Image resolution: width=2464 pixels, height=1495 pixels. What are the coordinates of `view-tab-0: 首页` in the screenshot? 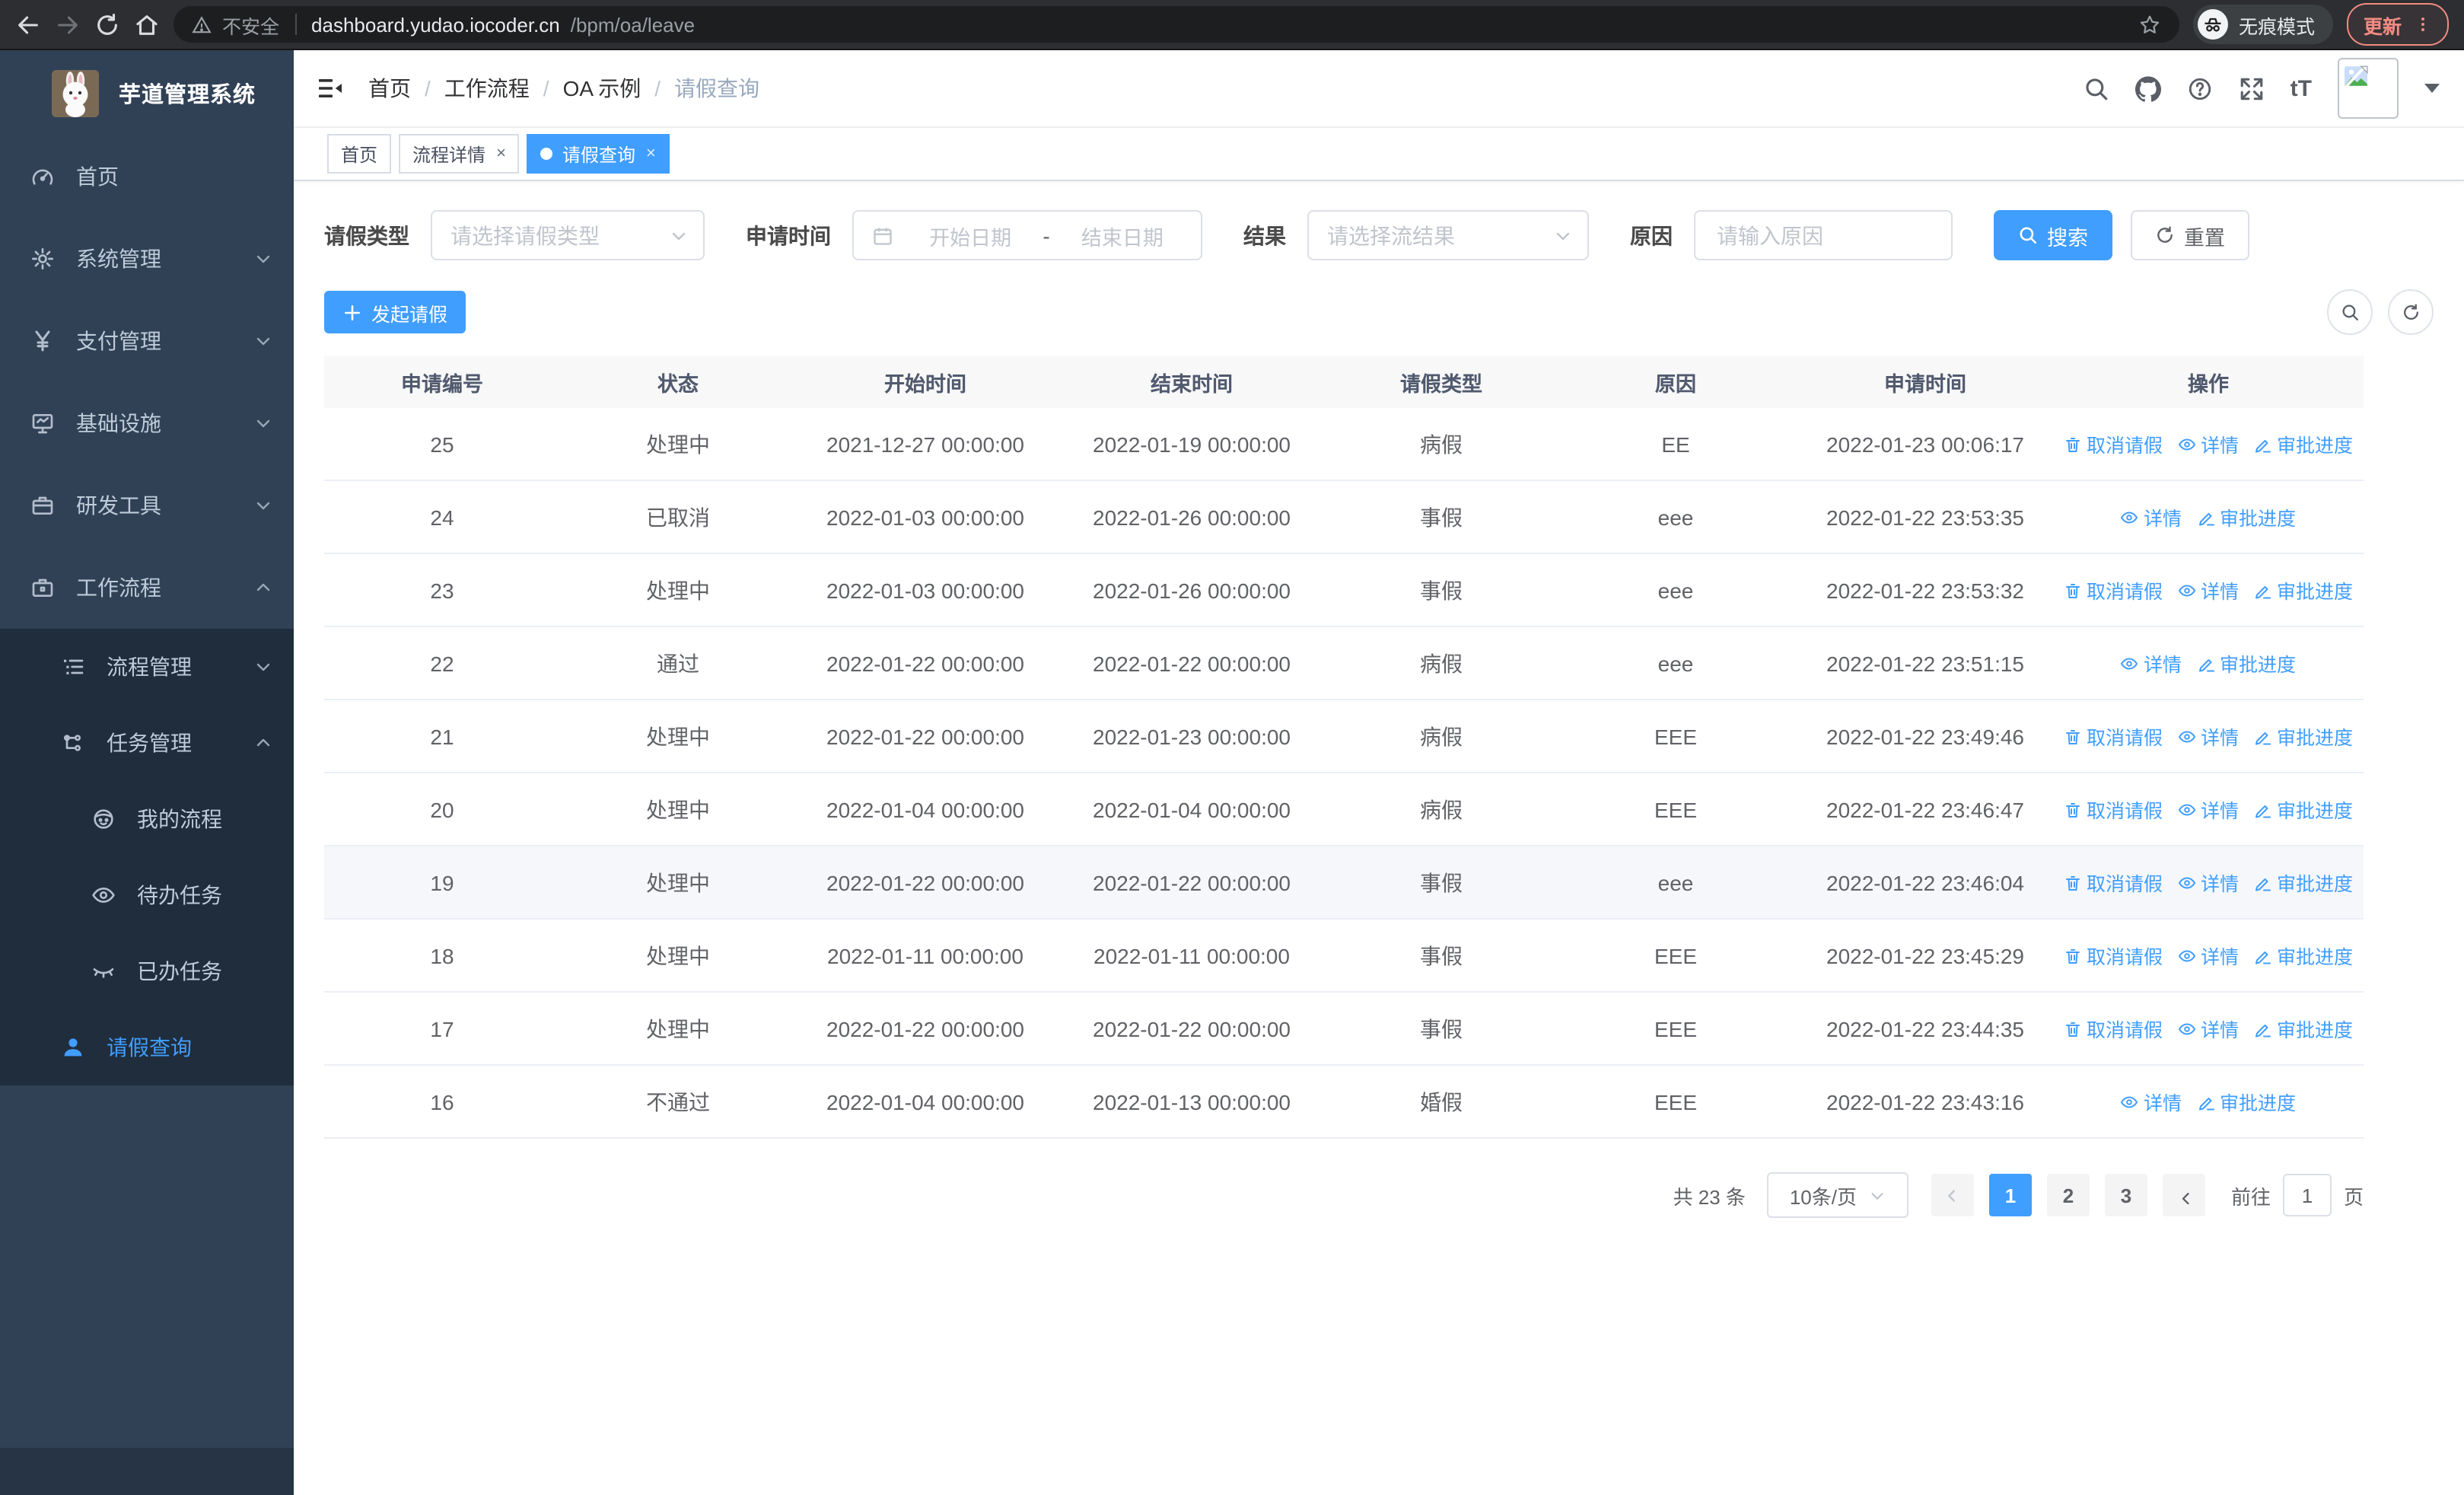 It's located at (359, 154).